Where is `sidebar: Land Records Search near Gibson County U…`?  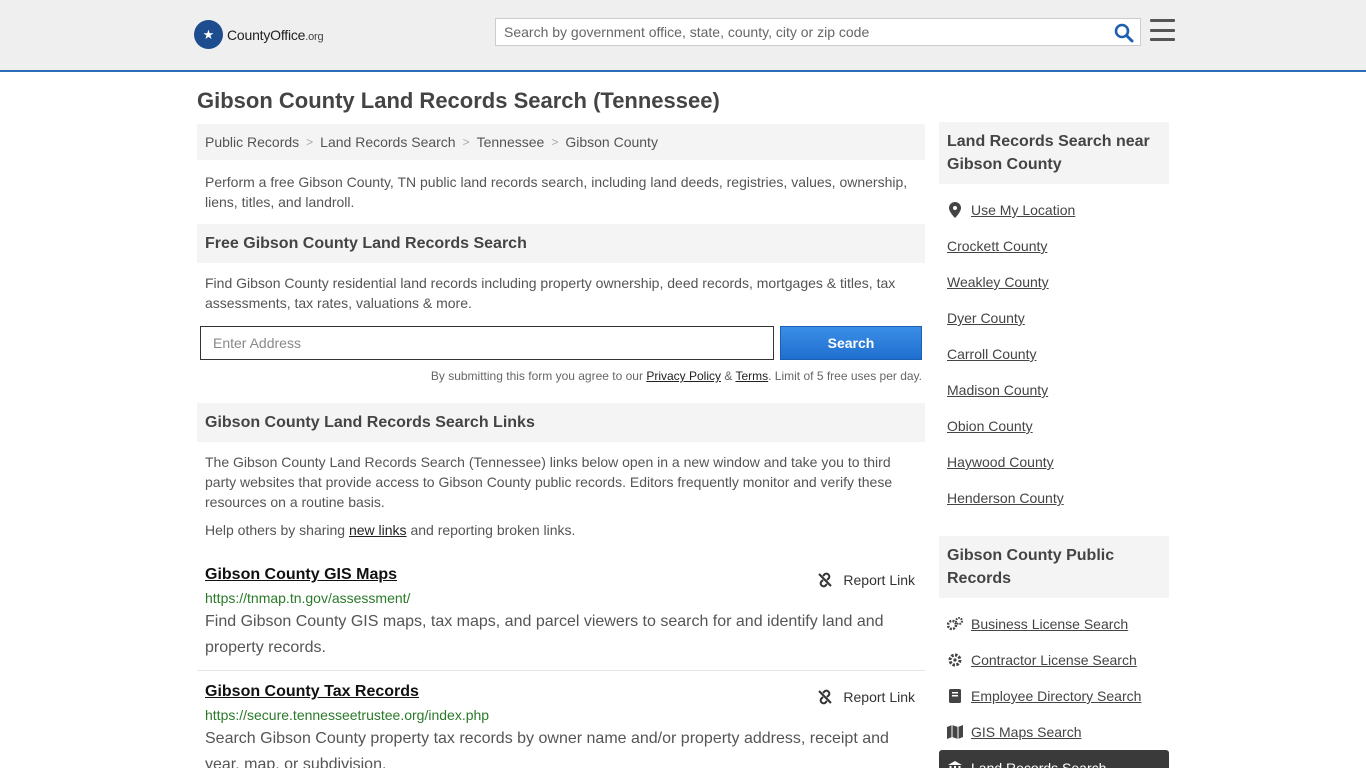
sidebar: Land Records Search near Gibson County U… is located at coordinates (1054, 445).